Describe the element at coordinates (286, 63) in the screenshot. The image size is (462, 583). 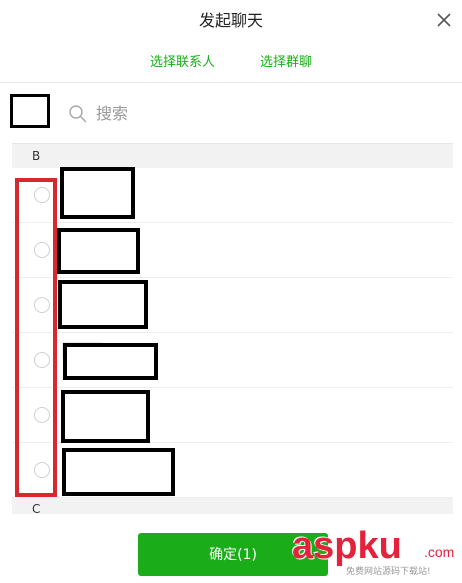
I see `tab-select-groups: 选择群聊` at that location.